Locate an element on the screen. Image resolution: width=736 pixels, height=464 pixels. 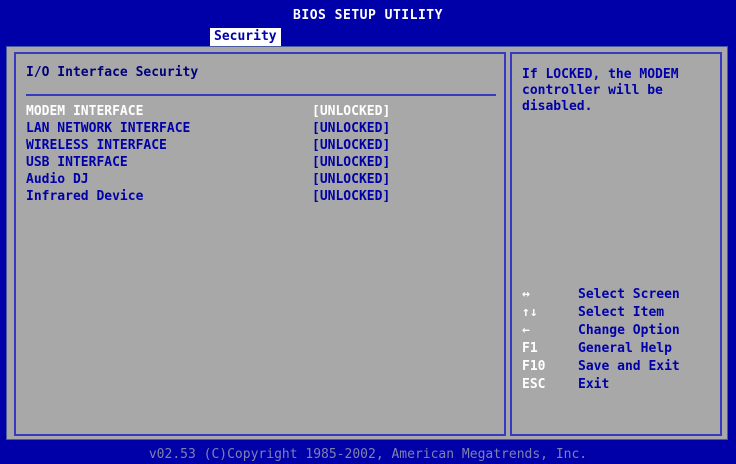
app-title: BIOS SETUP UTILITY is located at coordinates (368, 15).